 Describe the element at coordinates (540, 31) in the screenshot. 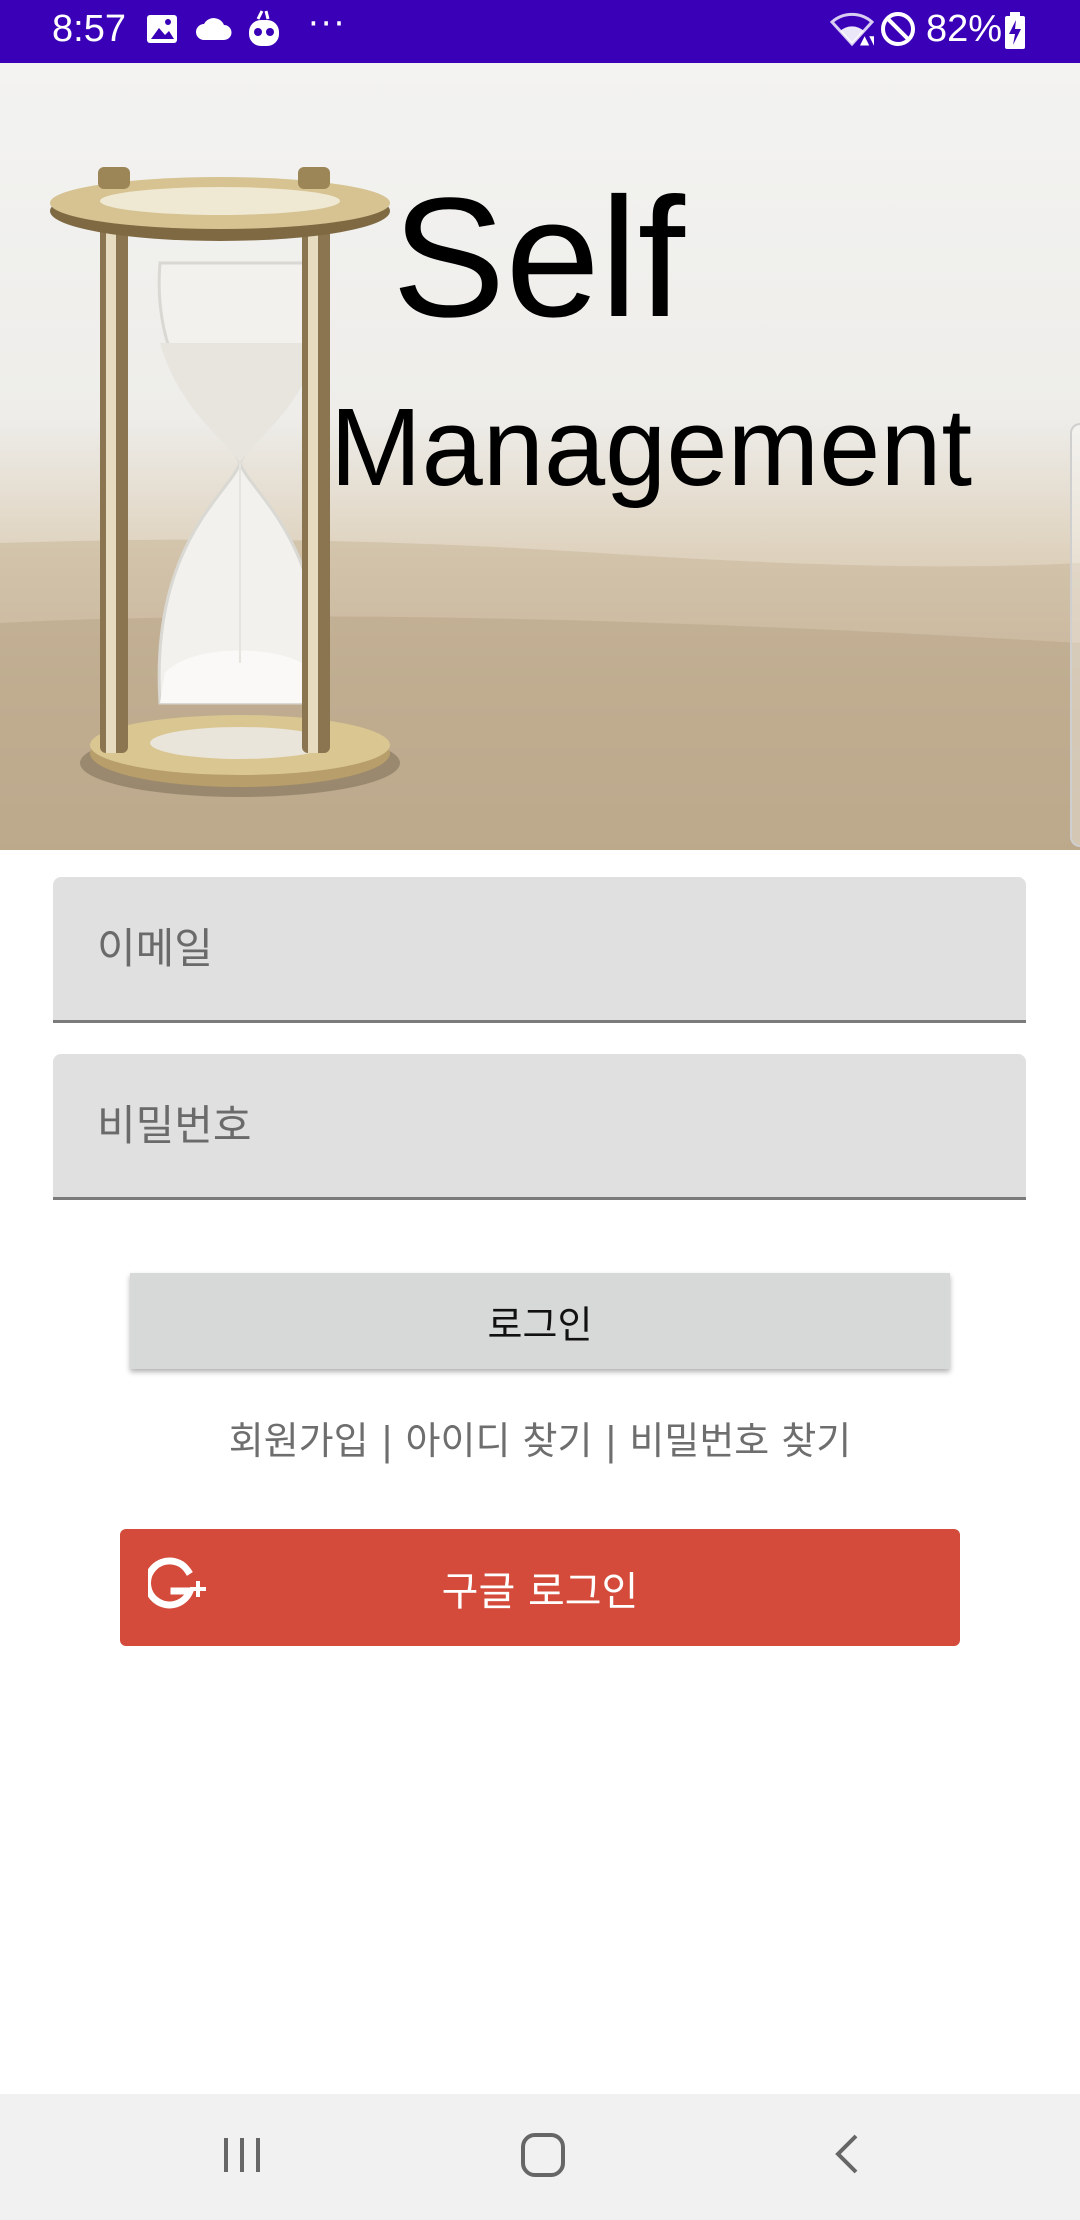

I see `status-bar: 8:57 ··· ▲▼ 82%` at that location.